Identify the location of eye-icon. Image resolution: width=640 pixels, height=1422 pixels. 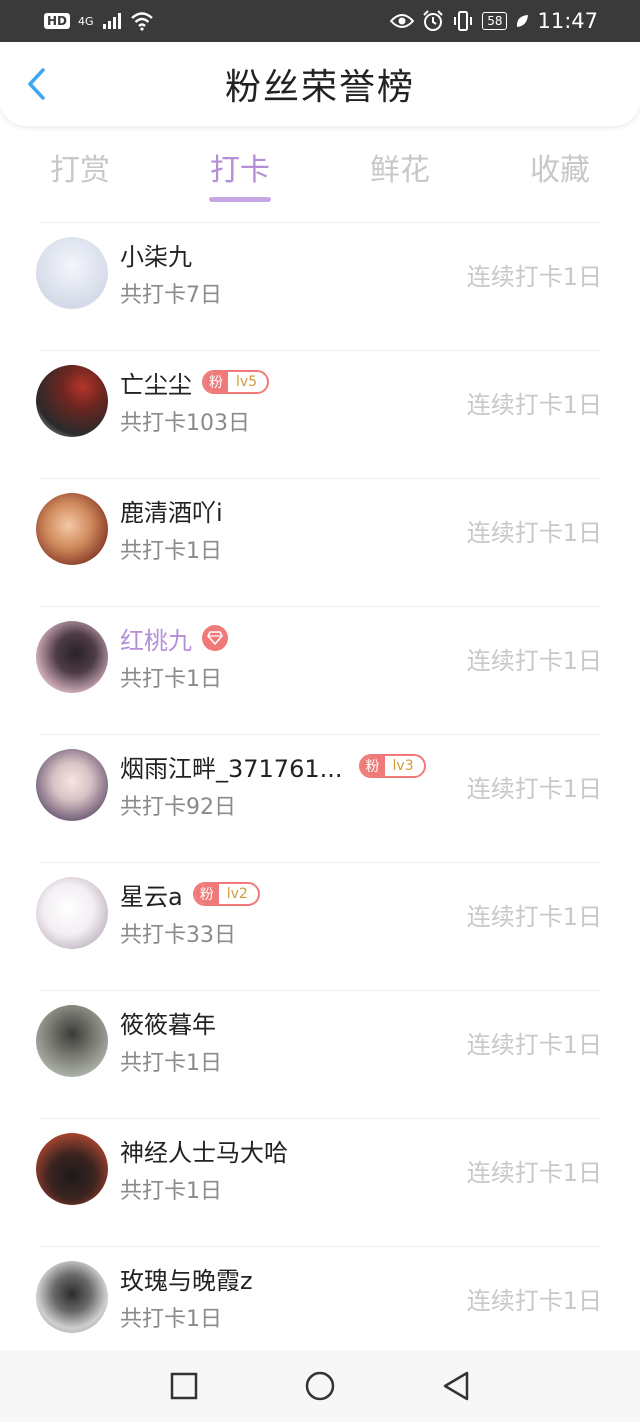
(402, 21).